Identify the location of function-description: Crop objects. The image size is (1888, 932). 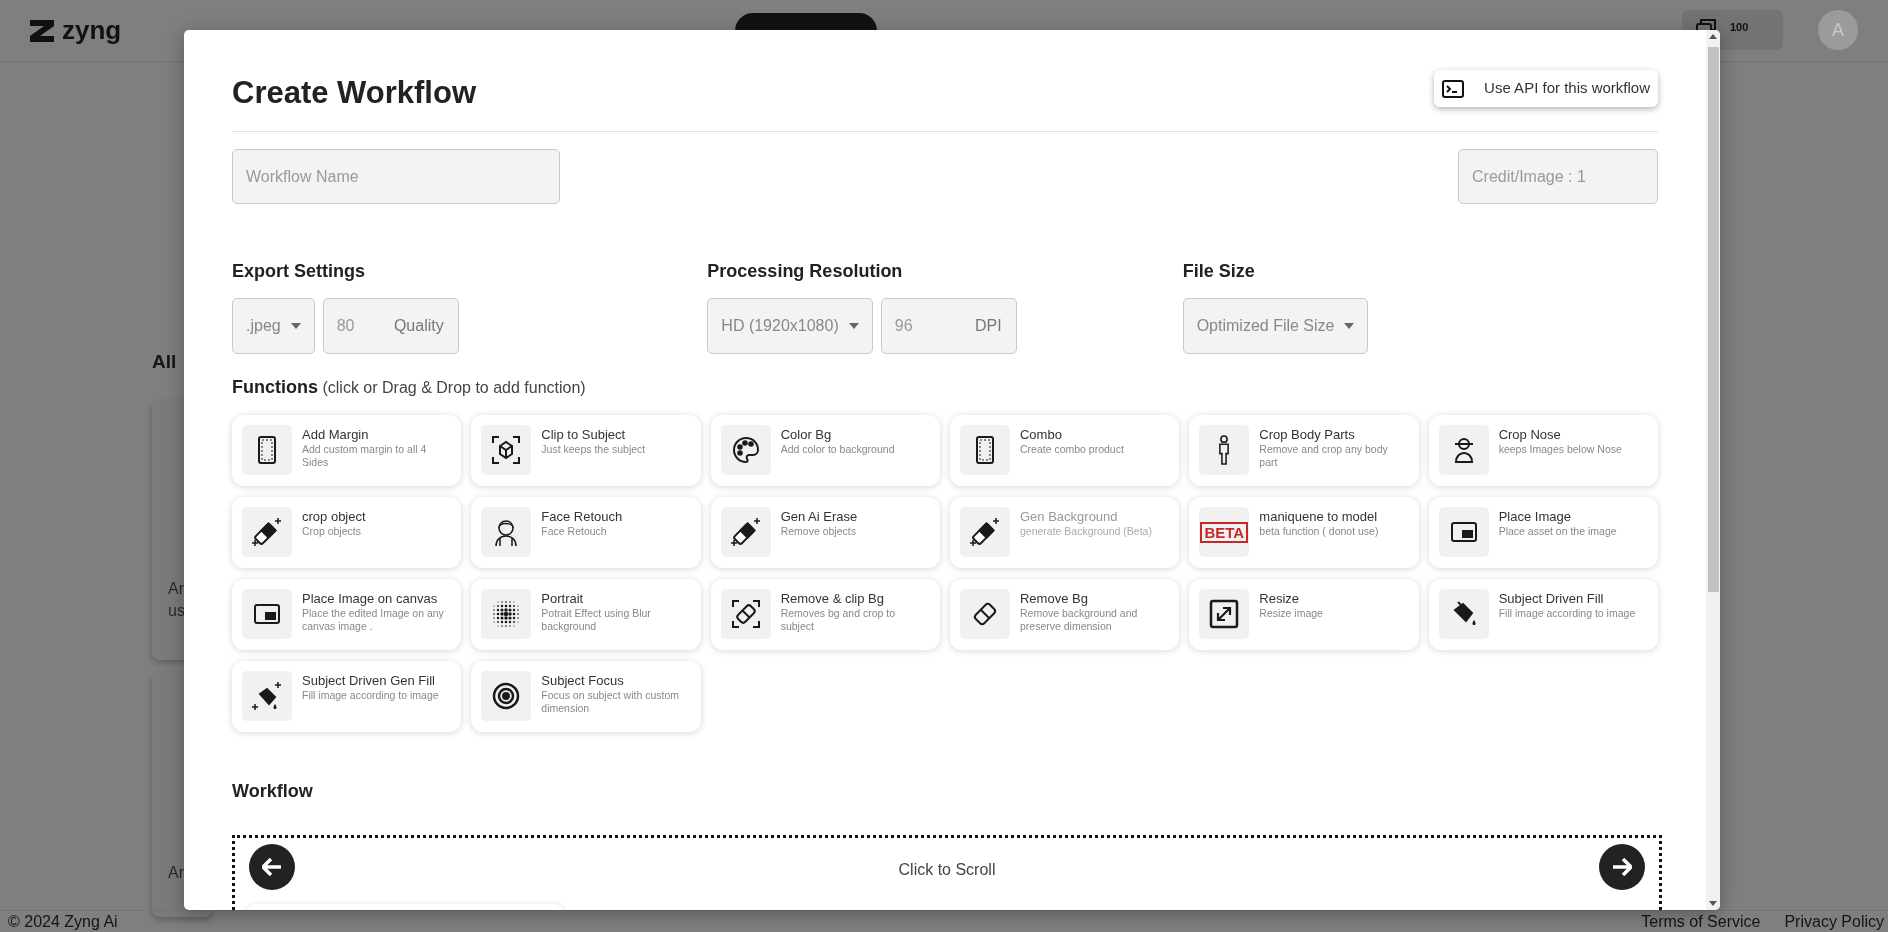
(332, 532).